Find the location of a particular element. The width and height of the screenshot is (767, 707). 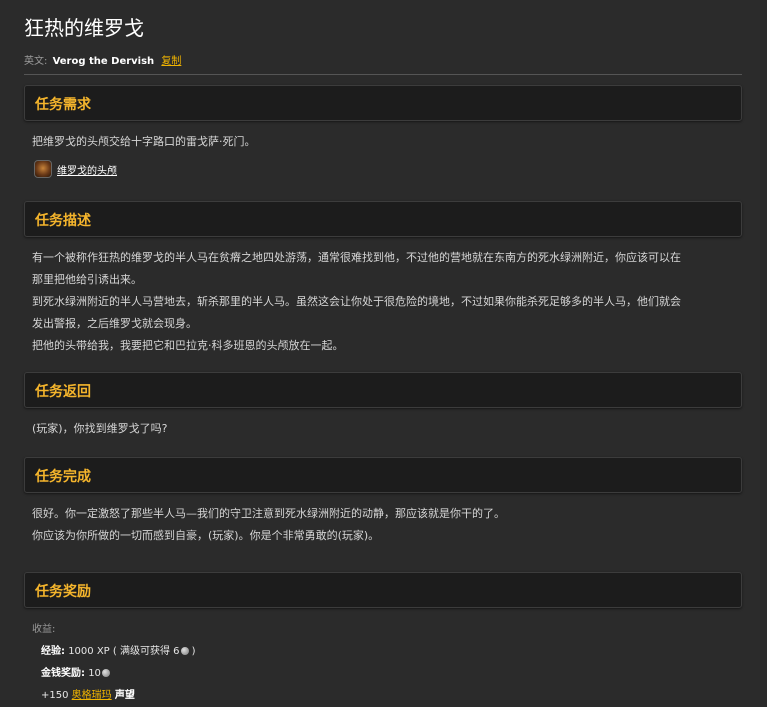

rewards-header: 任务奖励 is located at coordinates (383, 590).